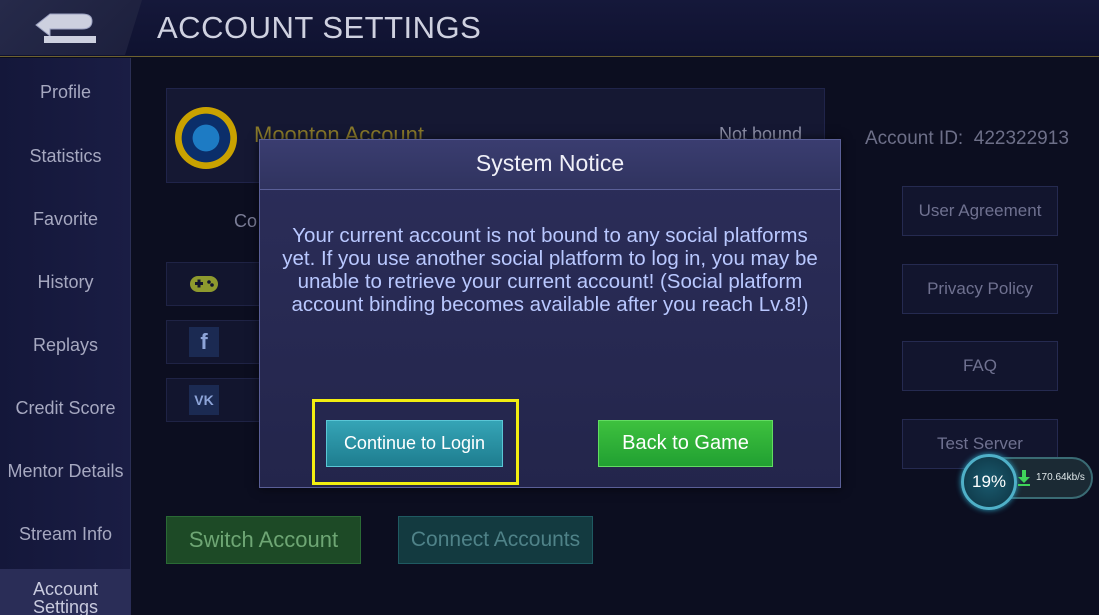 This screenshot has height=615, width=1099. Describe the element at coordinates (549, 28) in the screenshot. I see `header-bar: ACCOUNT SETTINGS` at that location.